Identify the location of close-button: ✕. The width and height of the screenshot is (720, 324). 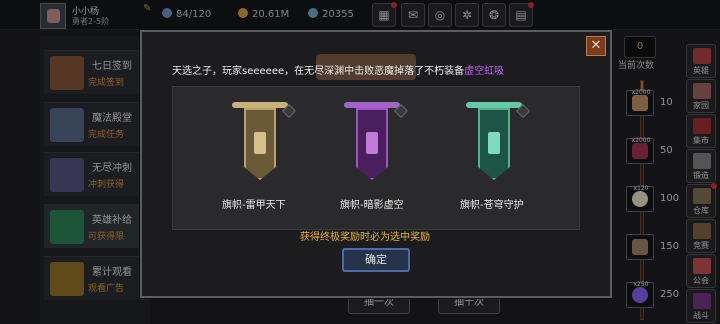
(596, 46).